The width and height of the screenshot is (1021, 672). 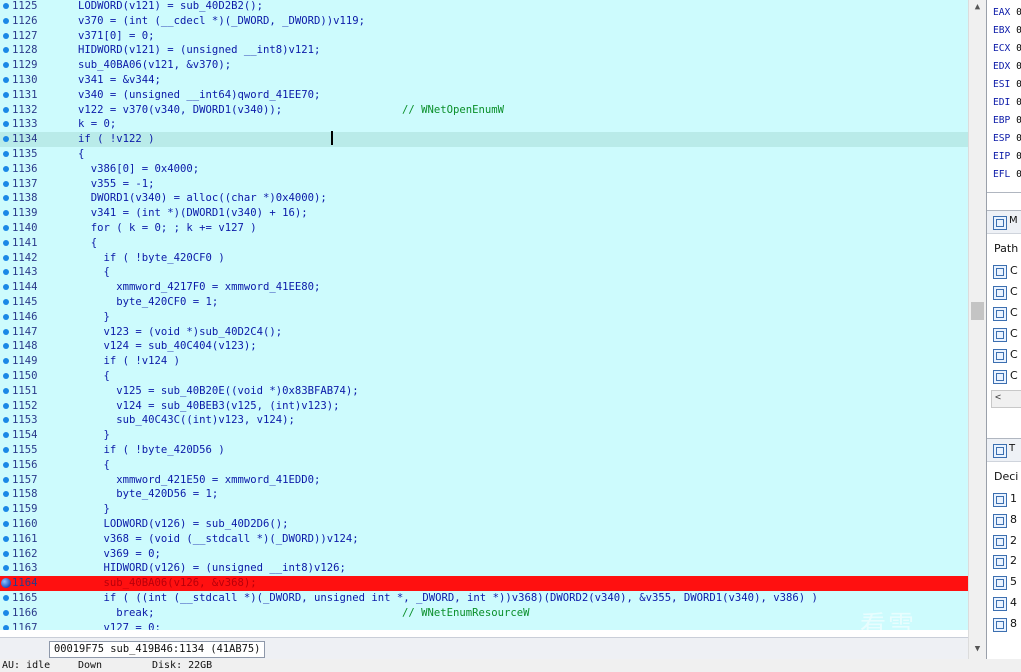 What do you see at coordinates (167, 228) in the screenshot?
I see `code-text: for ( k = 0; ; k += v127 )` at bounding box center [167, 228].